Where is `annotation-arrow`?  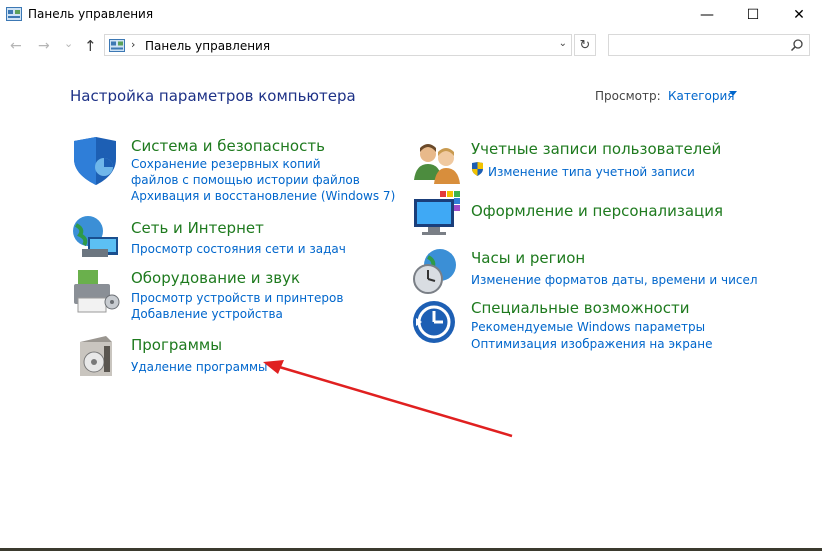
annotation-arrow is located at coordinates (388, 399).